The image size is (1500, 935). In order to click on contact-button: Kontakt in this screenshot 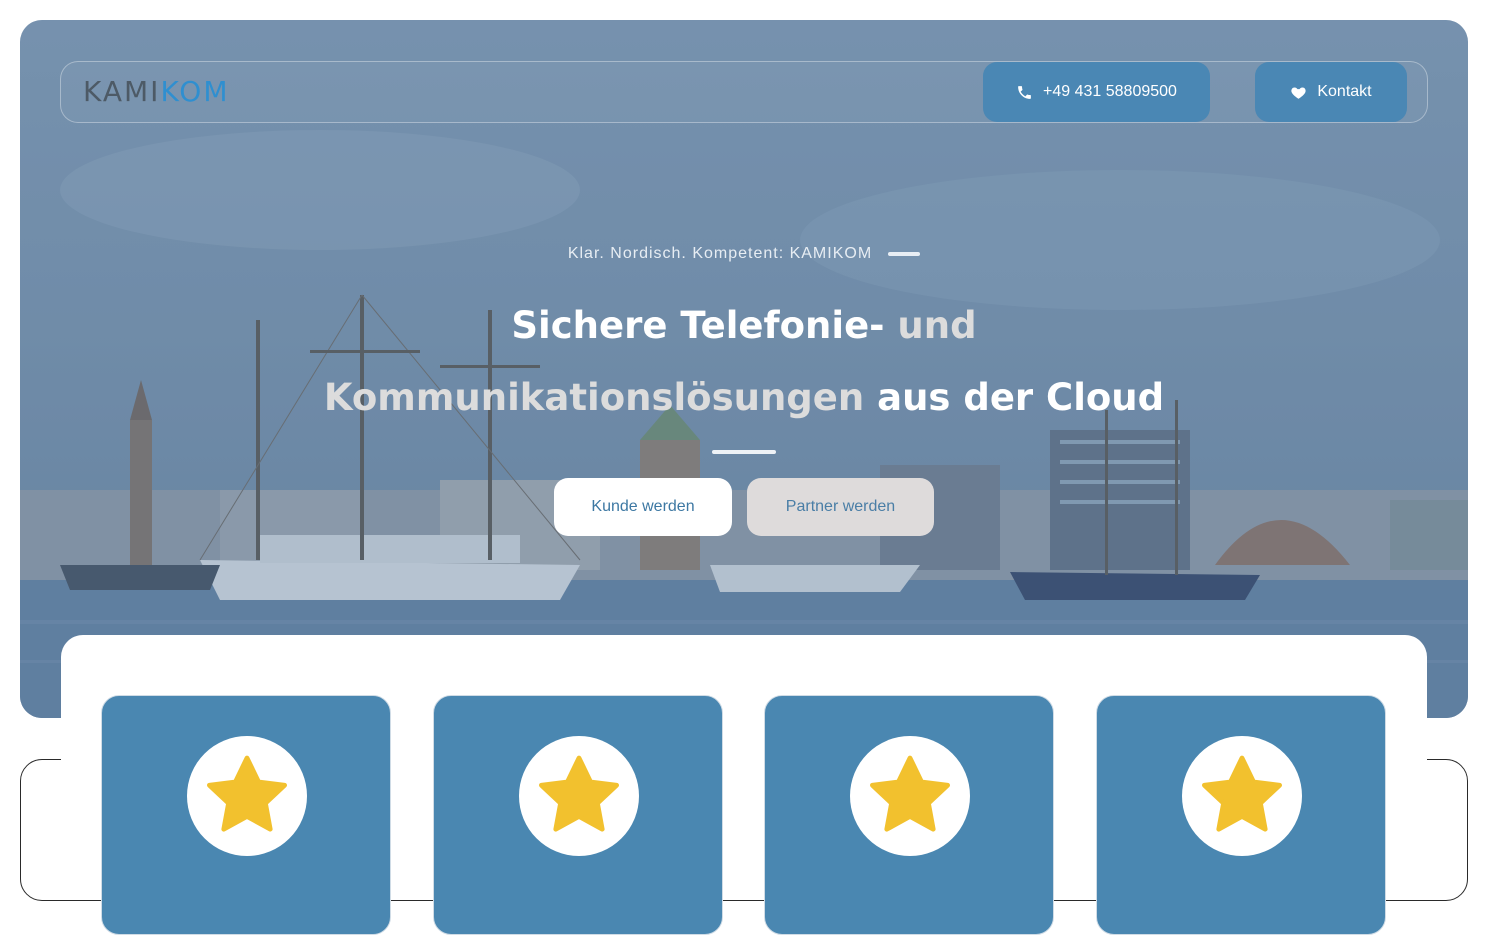, I will do `click(1331, 92)`.